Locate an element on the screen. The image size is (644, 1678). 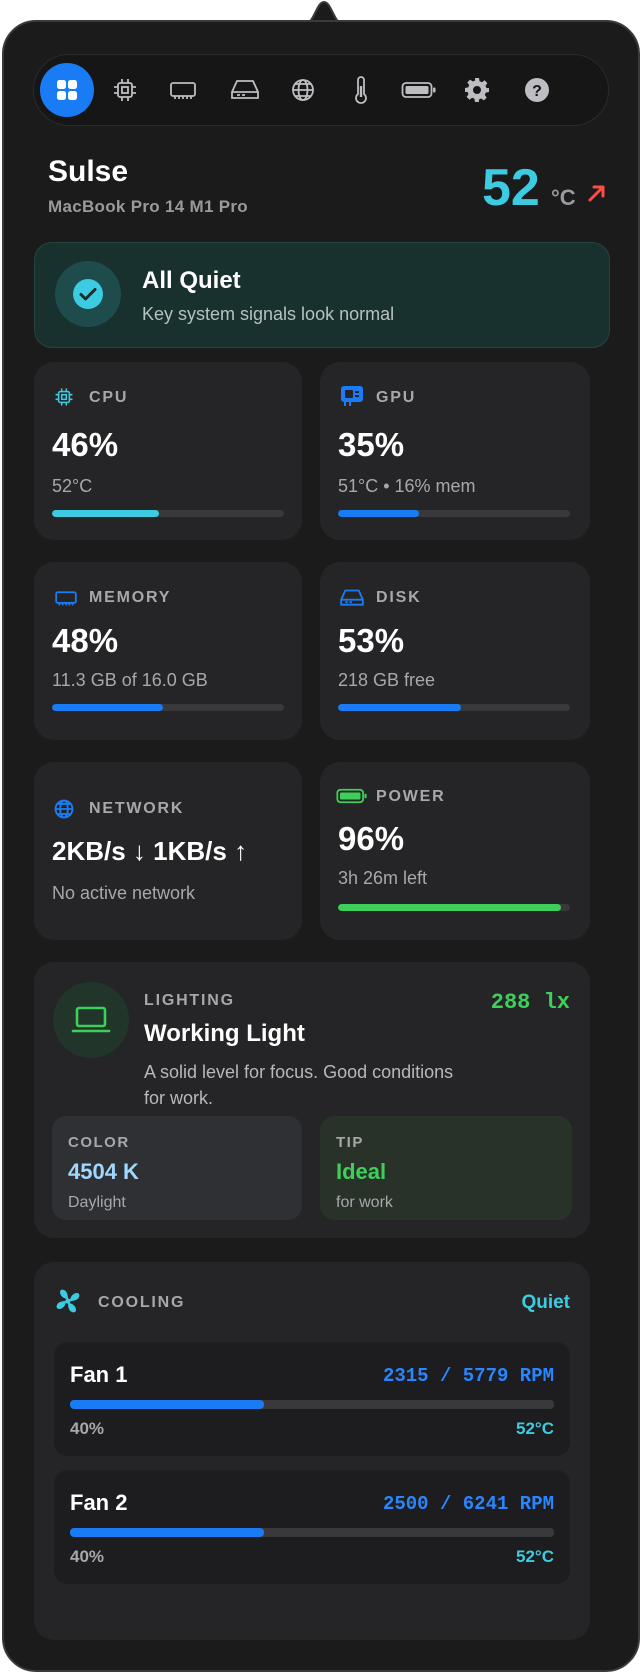
color-label: COLOR is located at coordinates (99, 1142).